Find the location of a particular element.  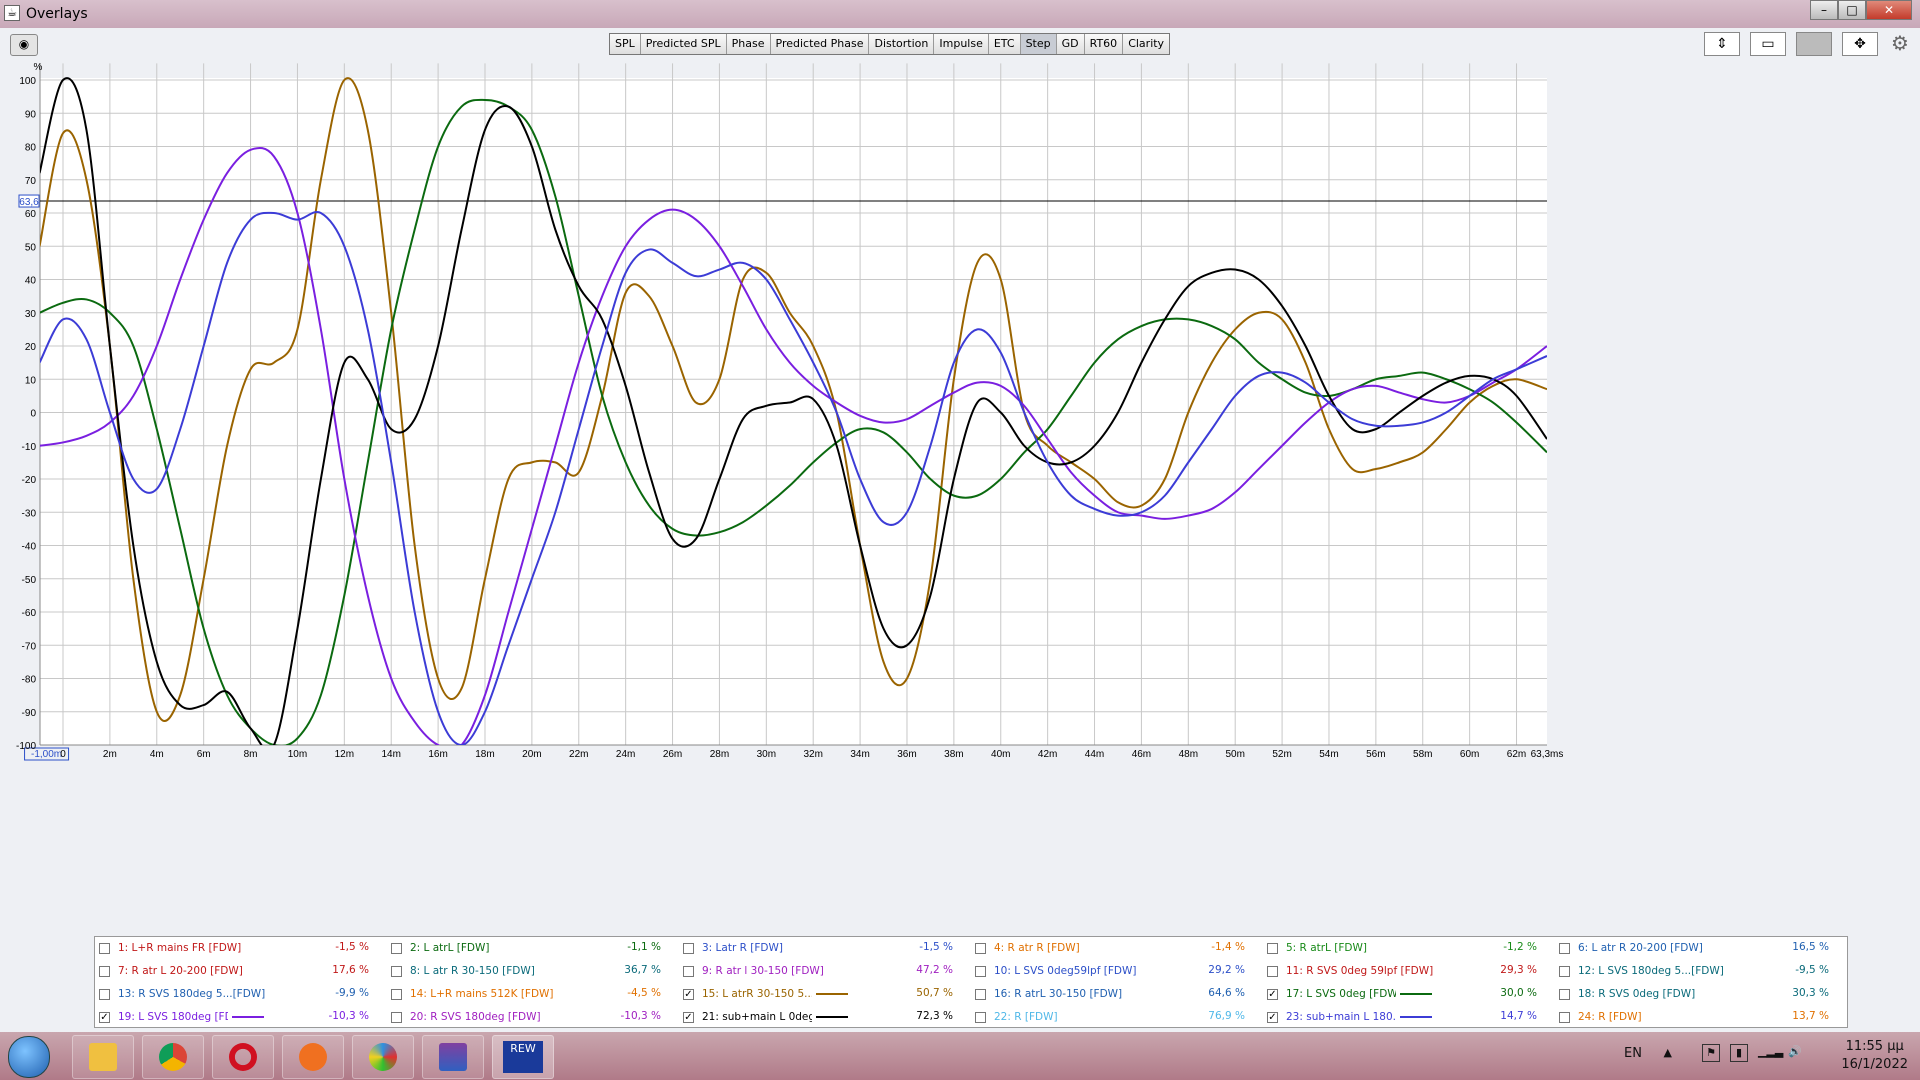

network-icon: ▁▂▃ is located at coordinates (1770, 1053).